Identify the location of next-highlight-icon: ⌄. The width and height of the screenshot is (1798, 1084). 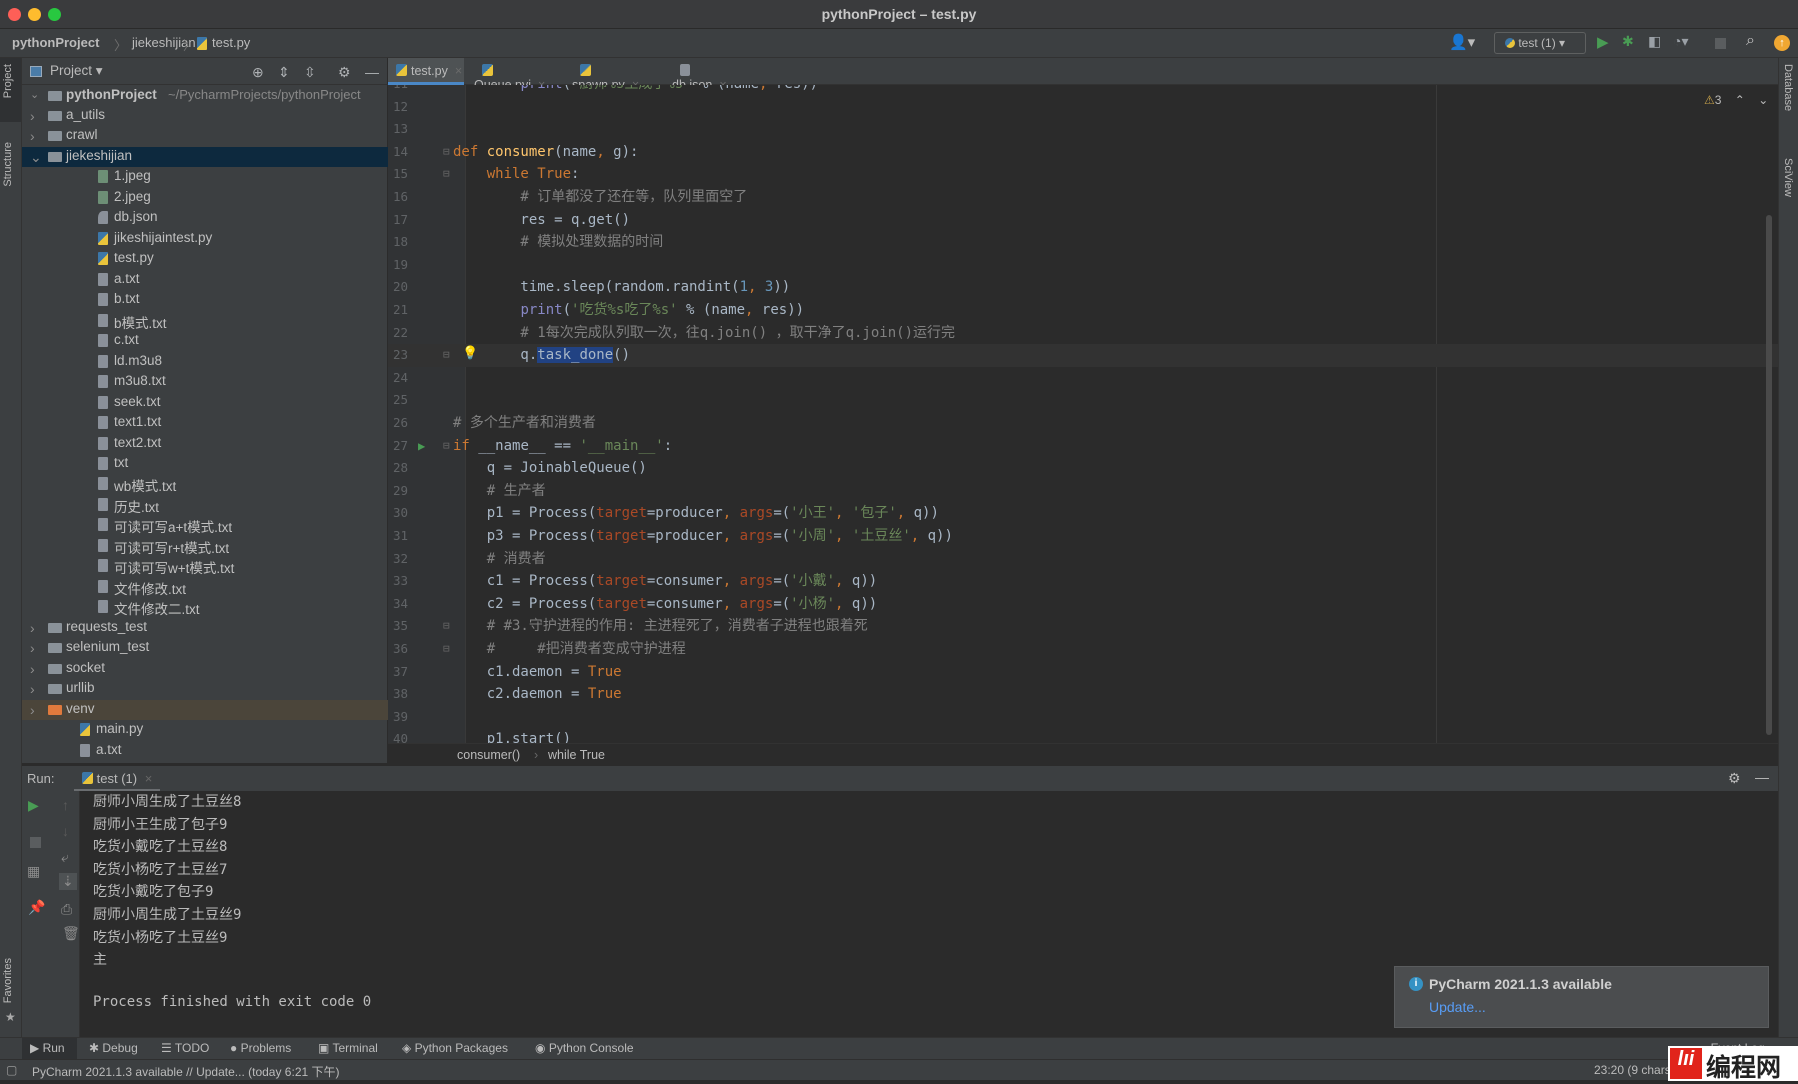
(1763, 100).